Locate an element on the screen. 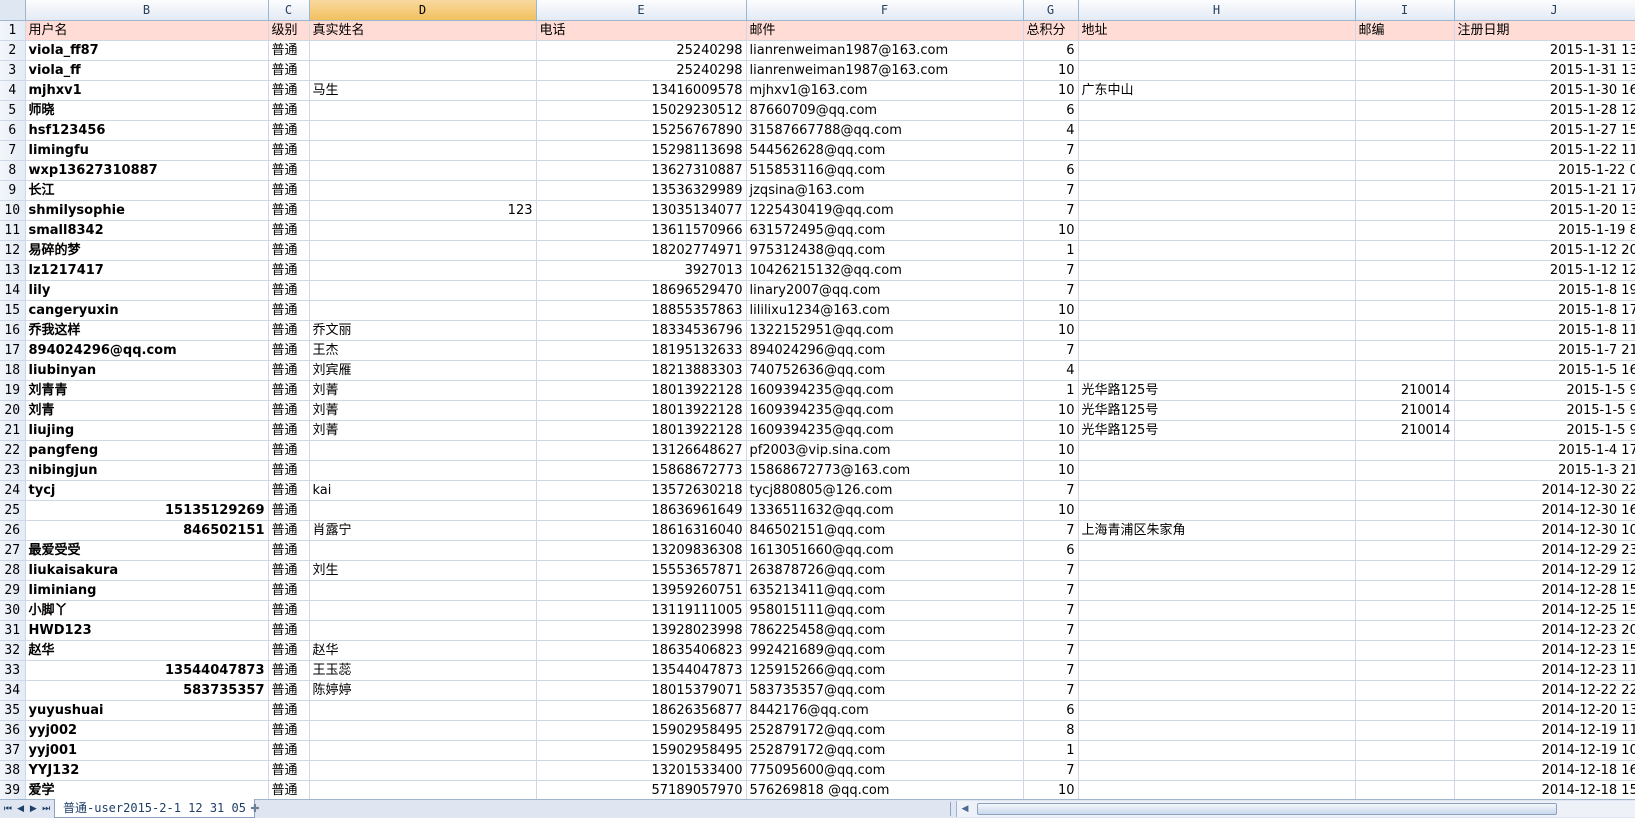 The image size is (1635, 818). cell-email: 583735357@qq.com is located at coordinates (885, 690).